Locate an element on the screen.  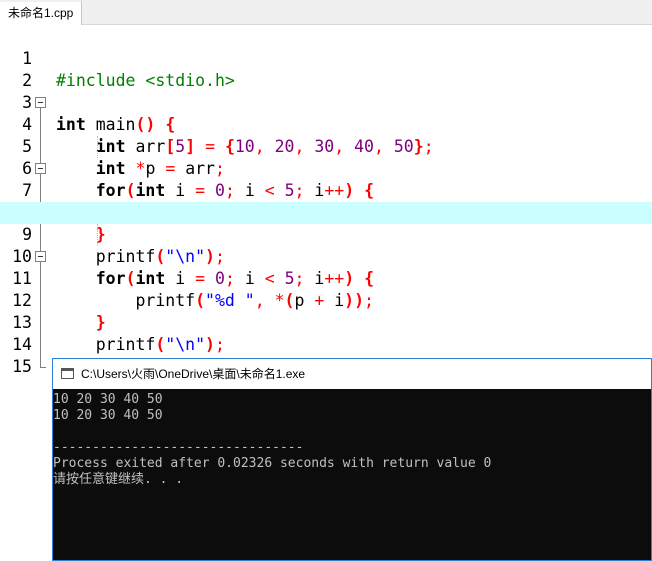
console-title-bar: C:\Users\火雨\OneDrive\桌面\未命名1.exe is located at coordinates (352, 374).